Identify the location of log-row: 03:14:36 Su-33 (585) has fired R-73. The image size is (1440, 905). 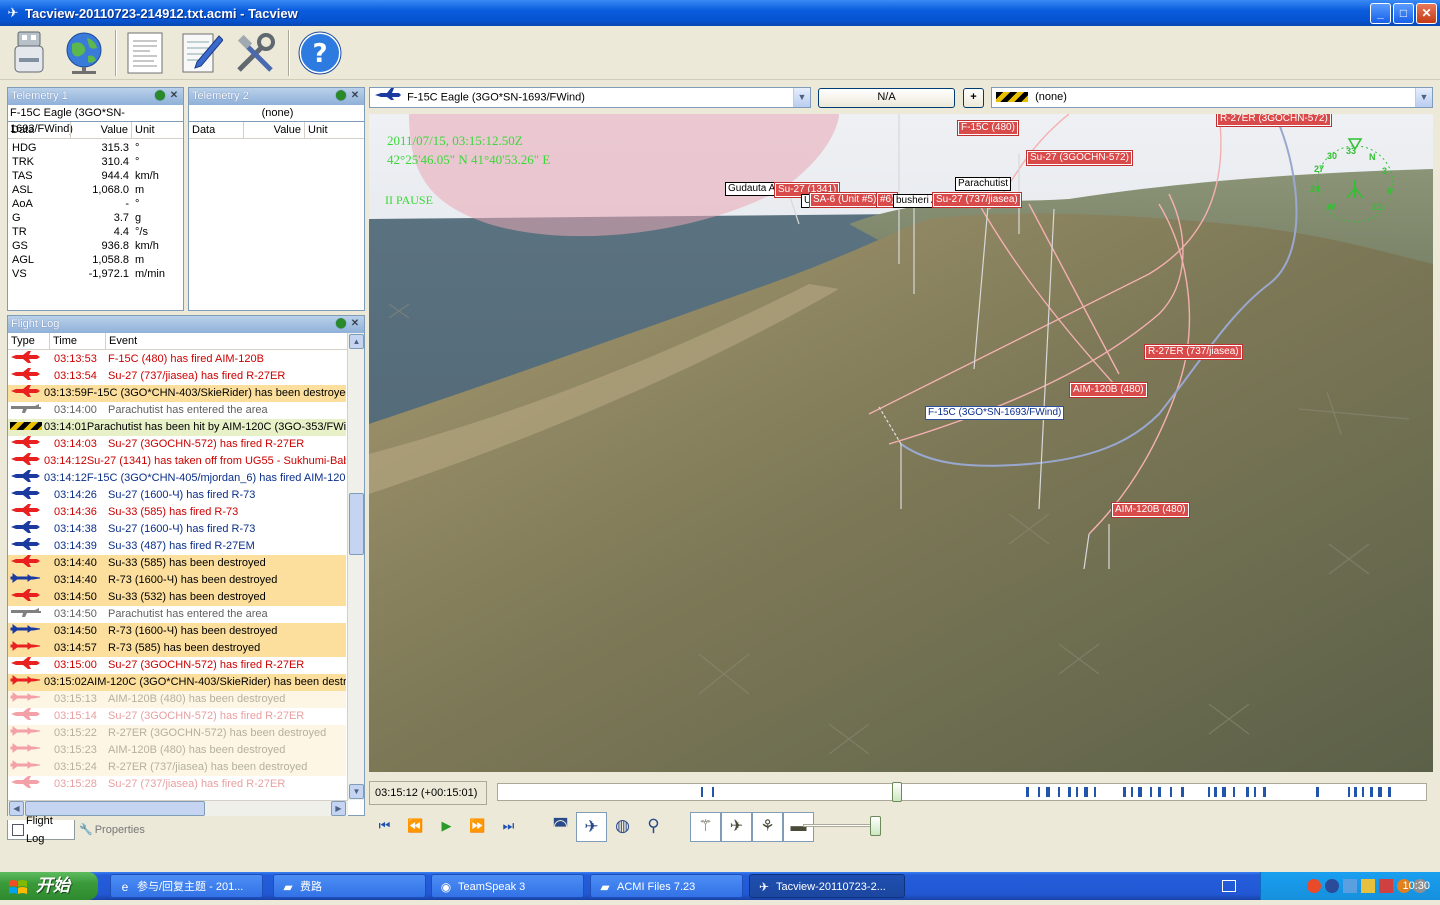
(177, 512).